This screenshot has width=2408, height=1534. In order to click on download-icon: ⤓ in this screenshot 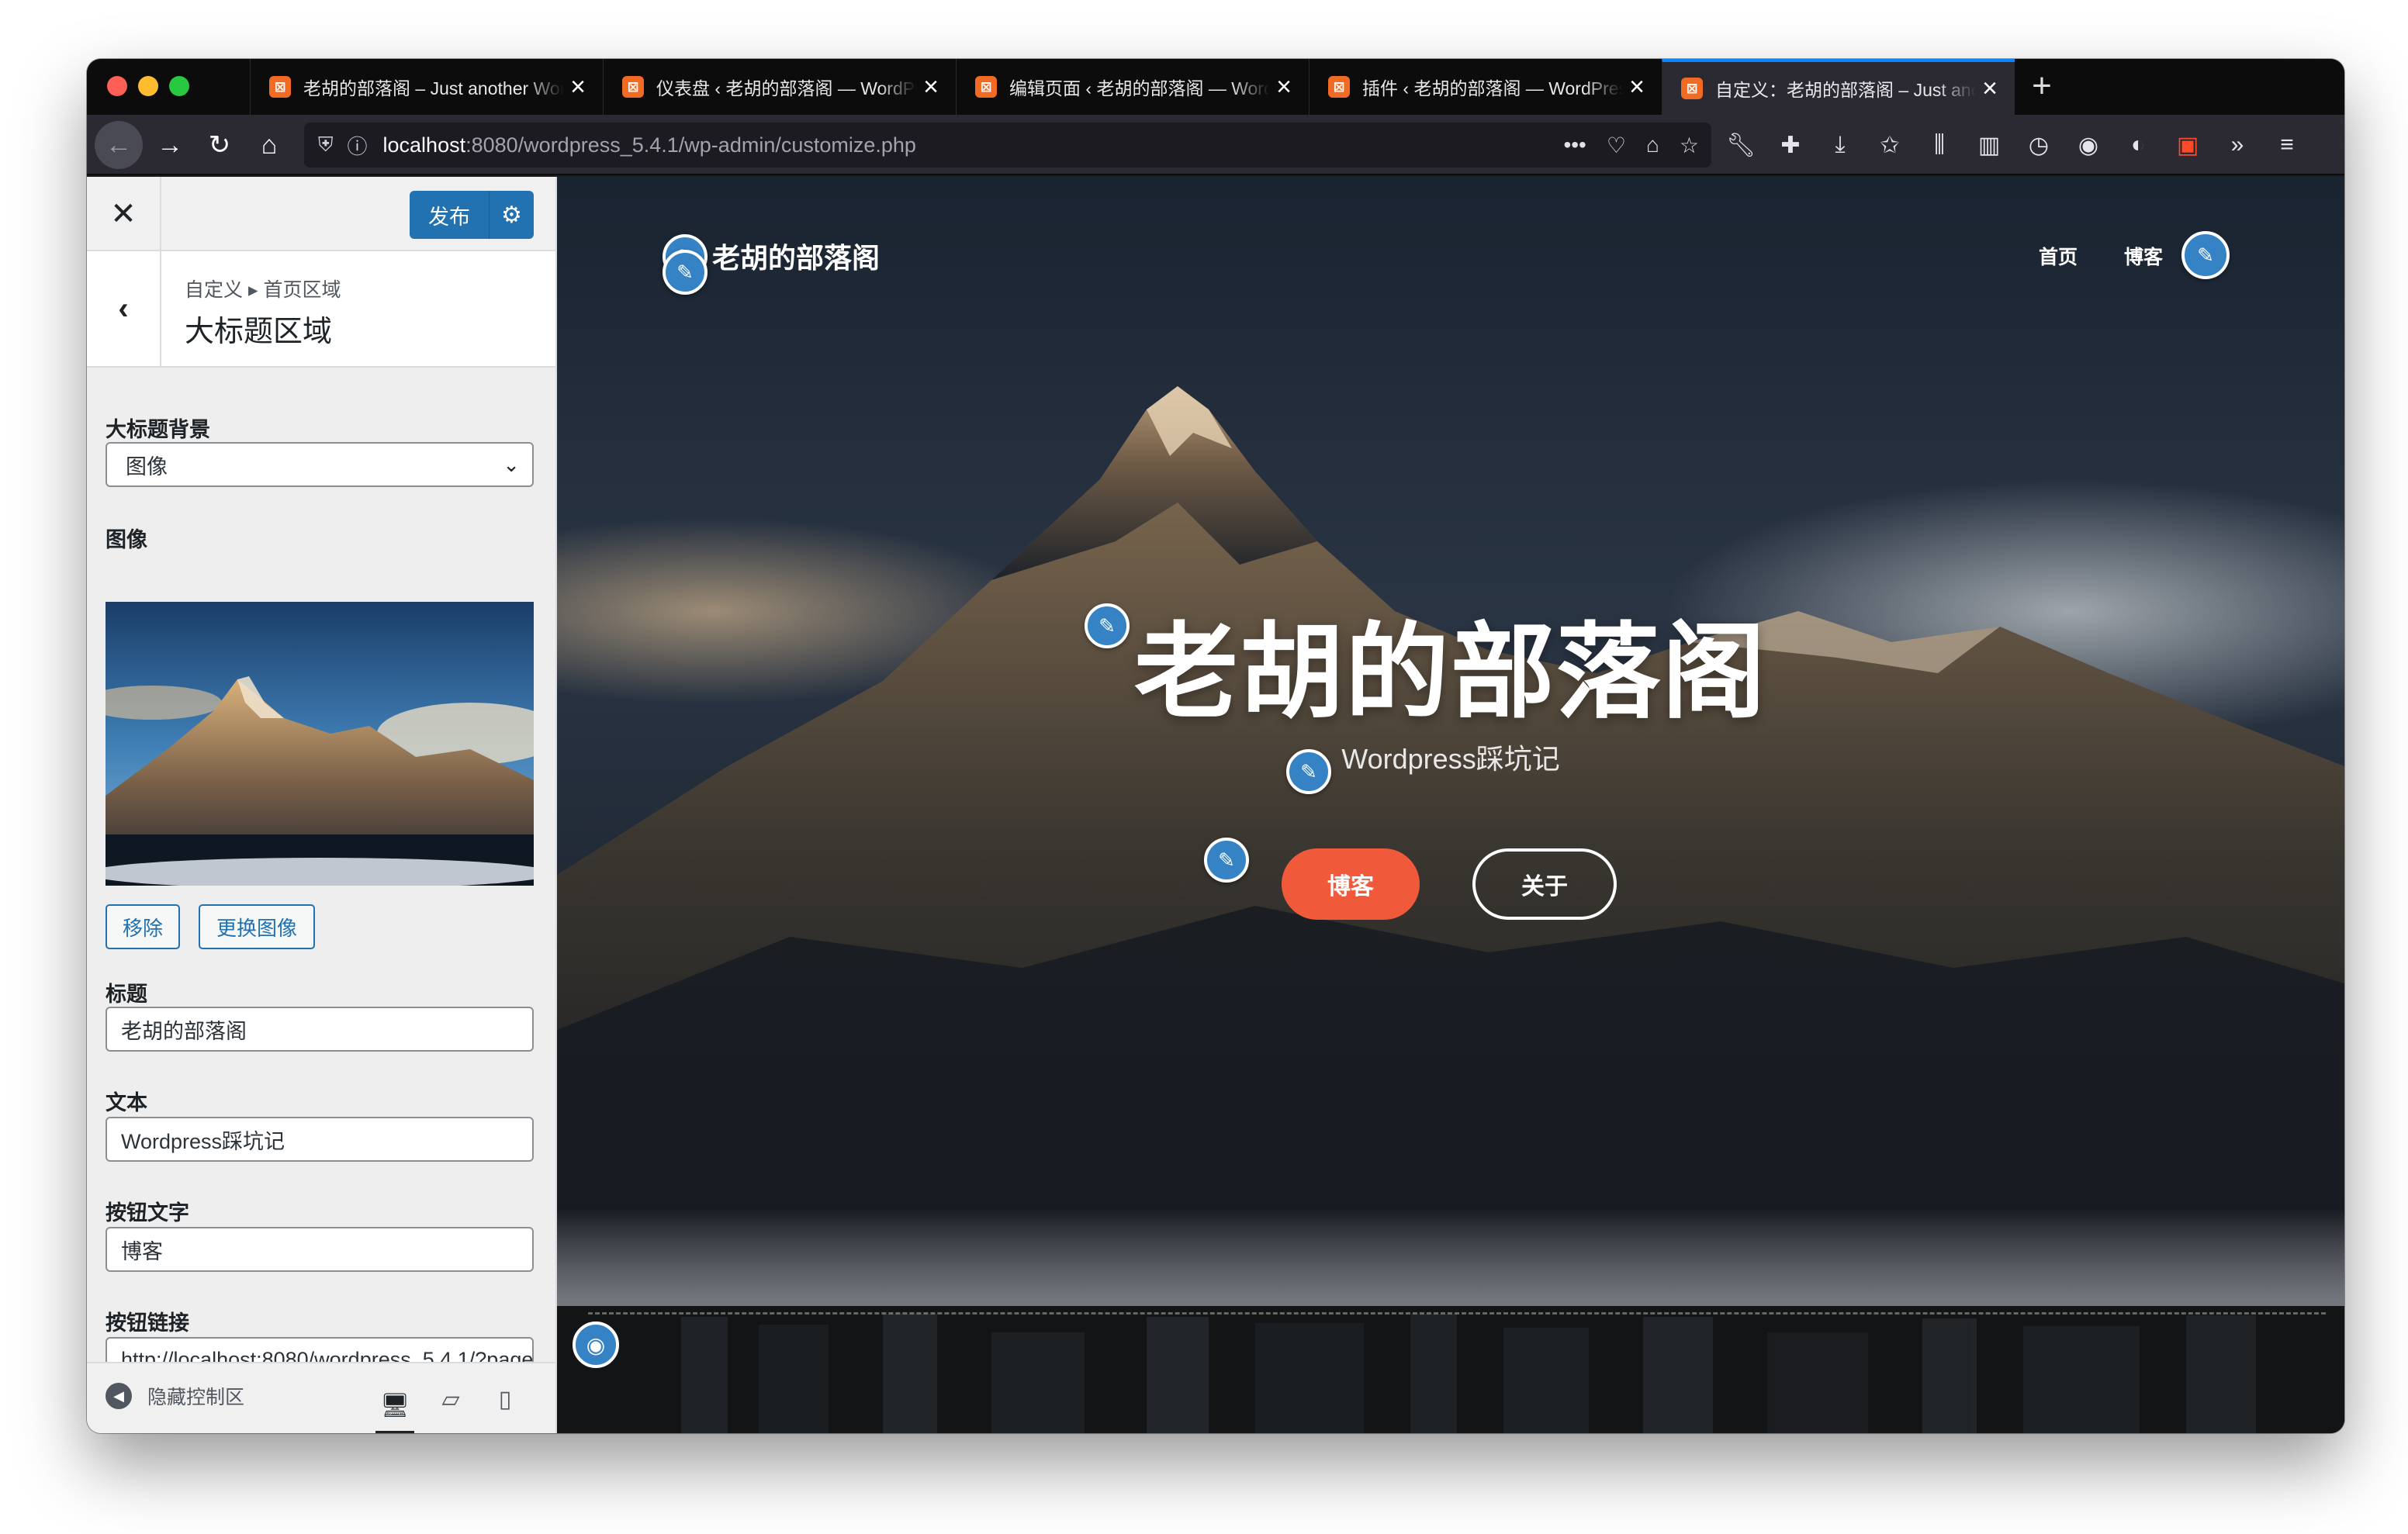, I will do `click(1840, 145)`.